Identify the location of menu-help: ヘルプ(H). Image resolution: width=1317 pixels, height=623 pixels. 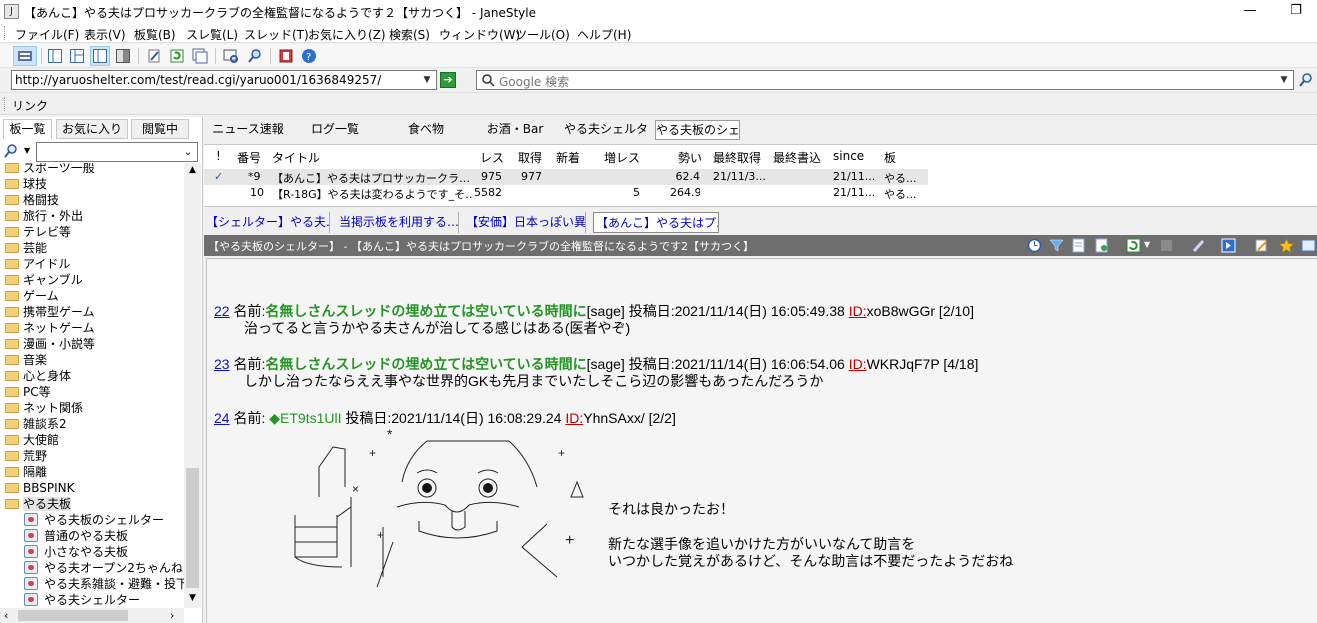
(604, 34).